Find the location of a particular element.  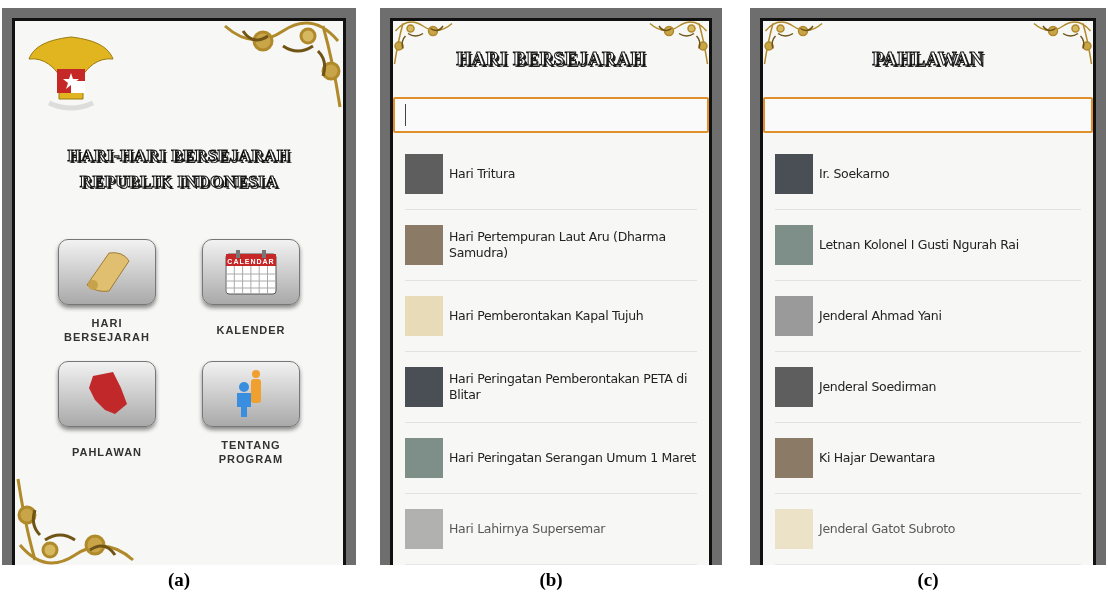

screen-title: PAHLAWAN is located at coordinates (928, 59).